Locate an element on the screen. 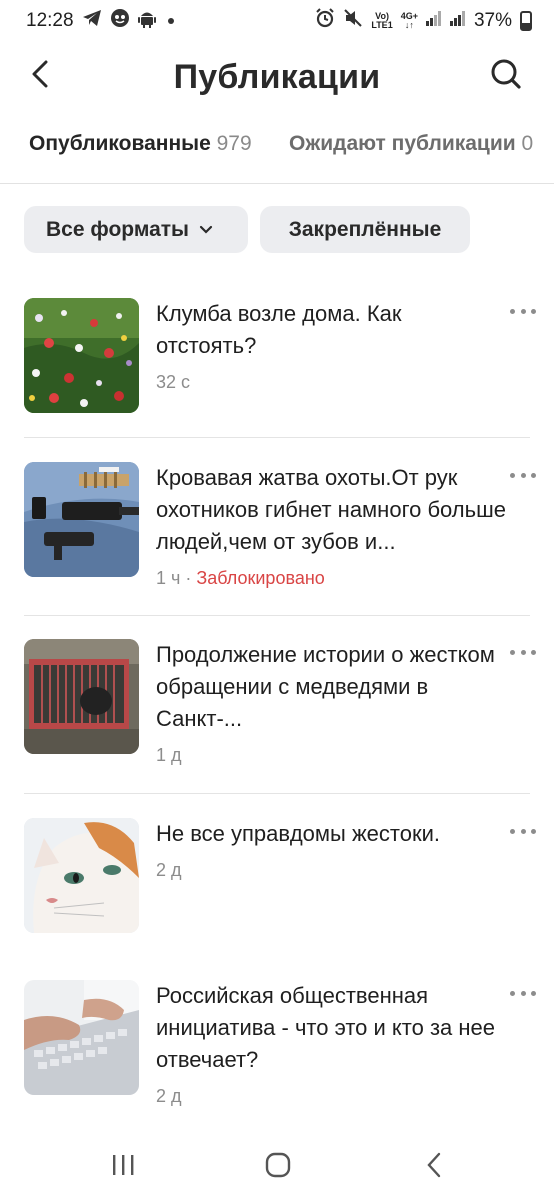 The height and width of the screenshot is (1200, 554). post-thumbnail-flowers is located at coordinates (81, 355).